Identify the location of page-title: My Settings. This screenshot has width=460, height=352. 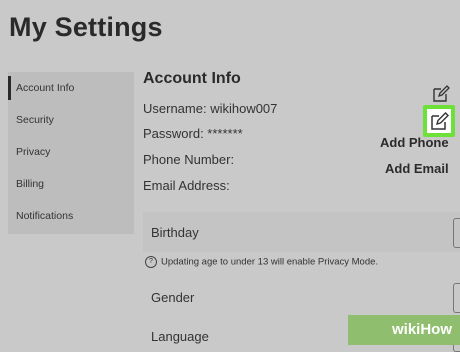
(86, 27).